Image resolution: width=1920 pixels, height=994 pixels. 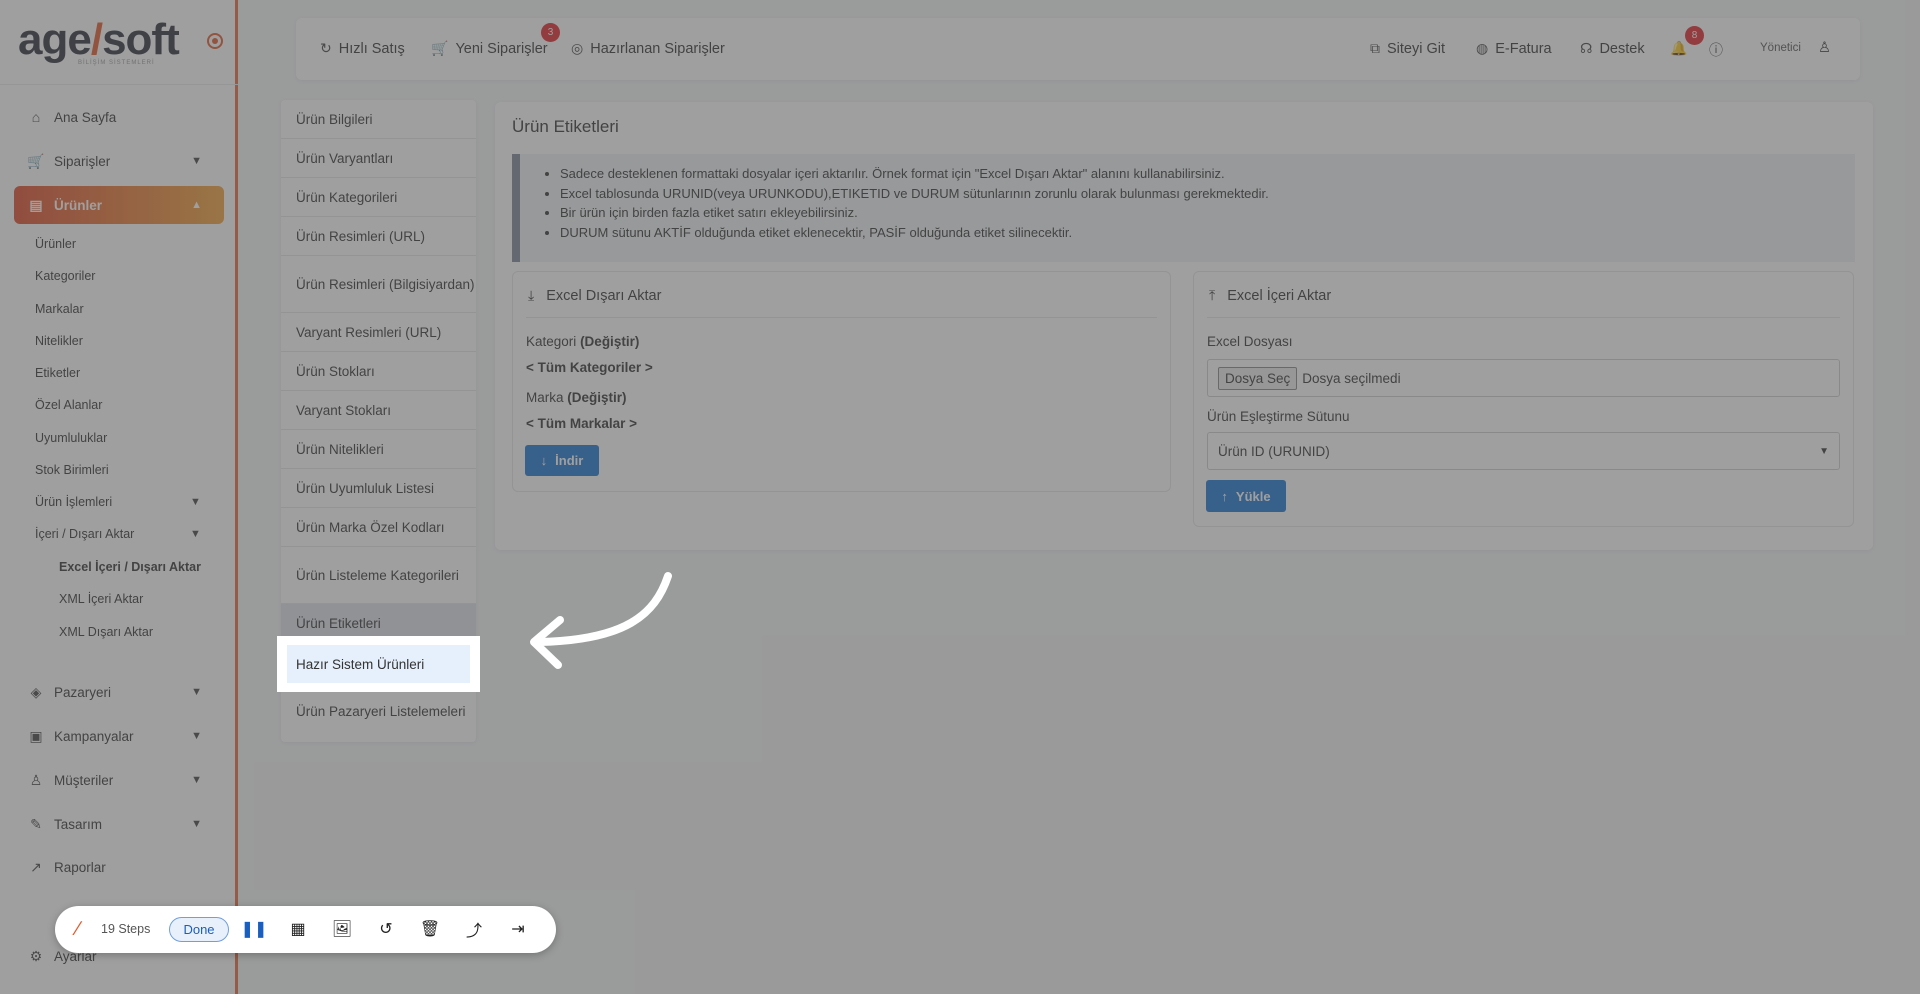 What do you see at coordinates (36, 735) in the screenshot?
I see `gift-icon: ▣` at bounding box center [36, 735].